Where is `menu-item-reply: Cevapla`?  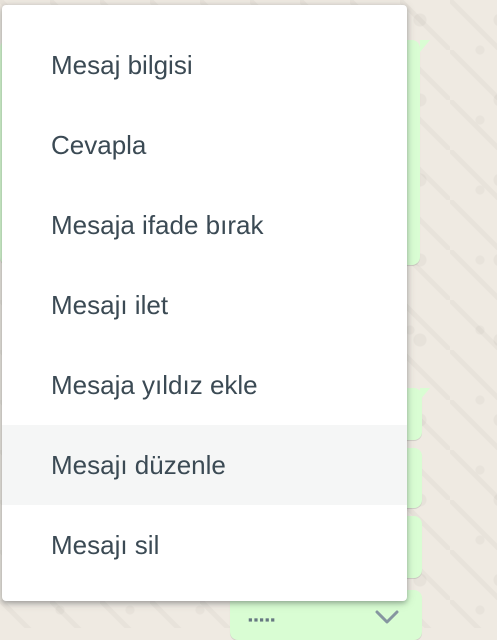 menu-item-reply: Cevapla is located at coordinates (204, 145).